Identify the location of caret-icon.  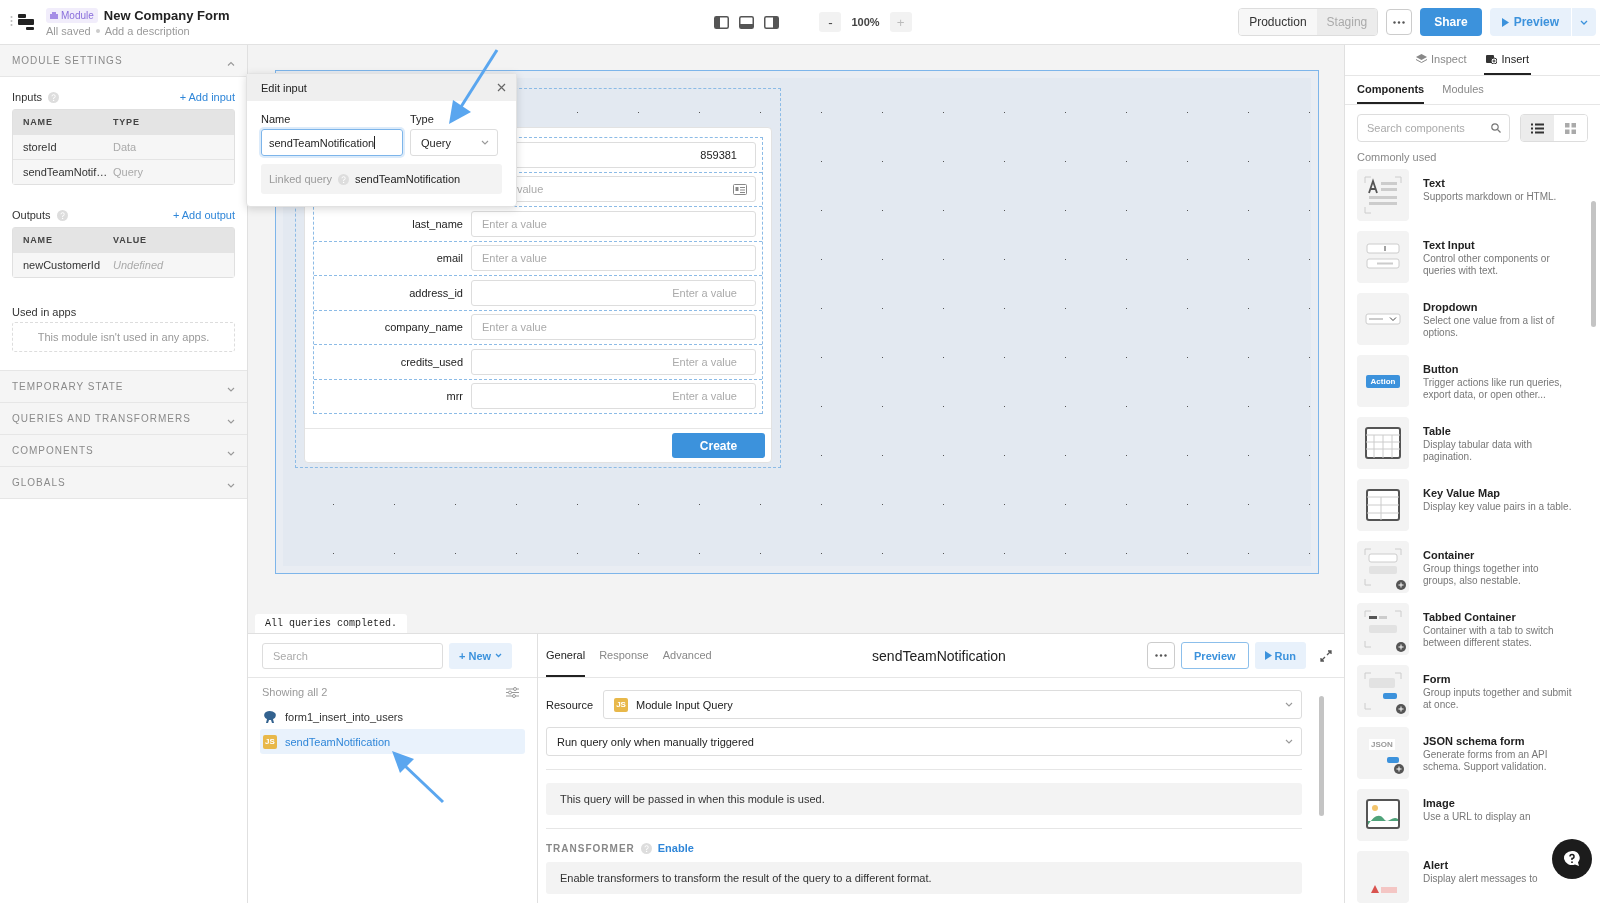
(1584, 22).